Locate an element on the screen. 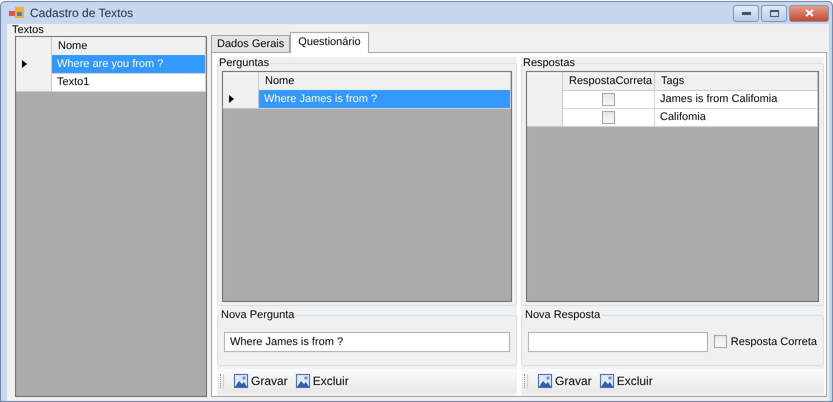  table-cell: Where are you from ? is located at coordinates (129, 64).